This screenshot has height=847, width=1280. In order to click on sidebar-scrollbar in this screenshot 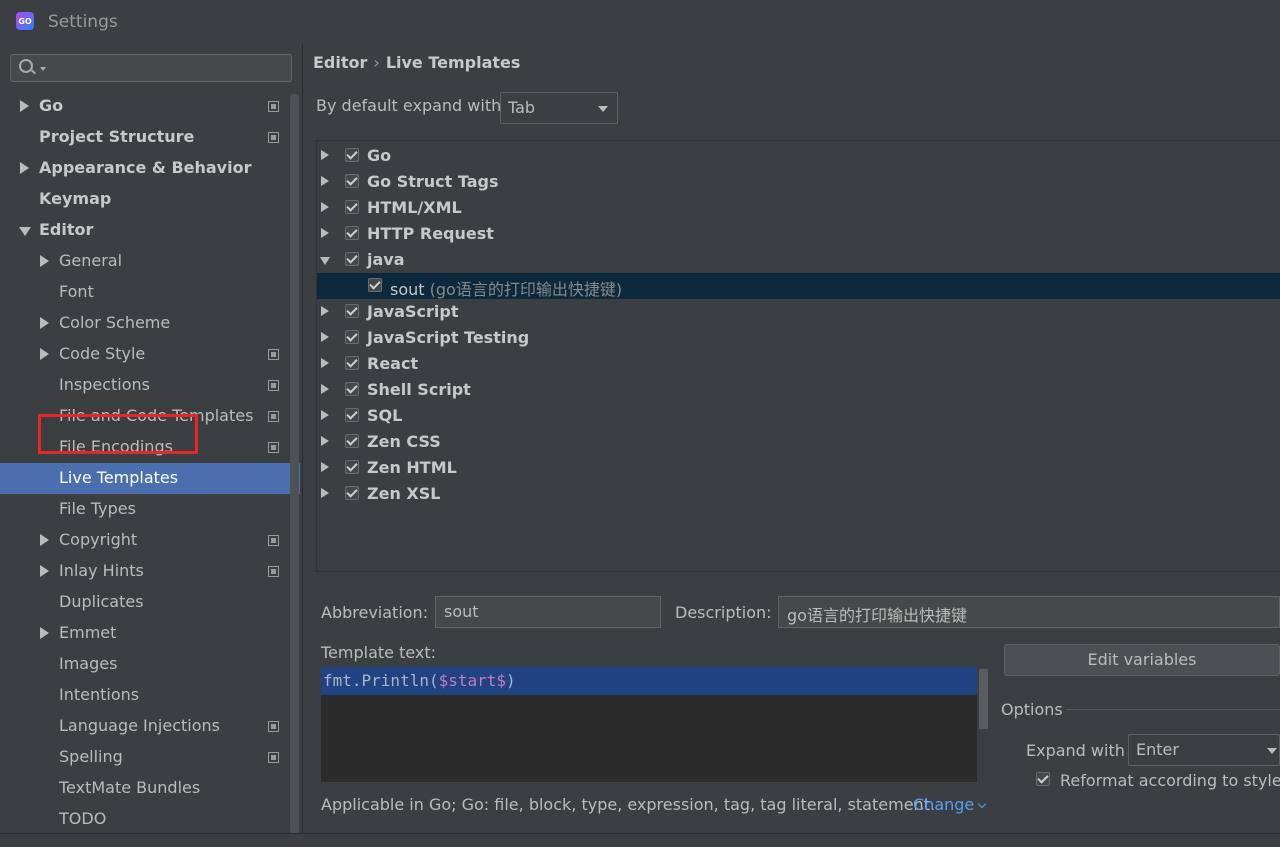, I will do `click(294, 464)`.